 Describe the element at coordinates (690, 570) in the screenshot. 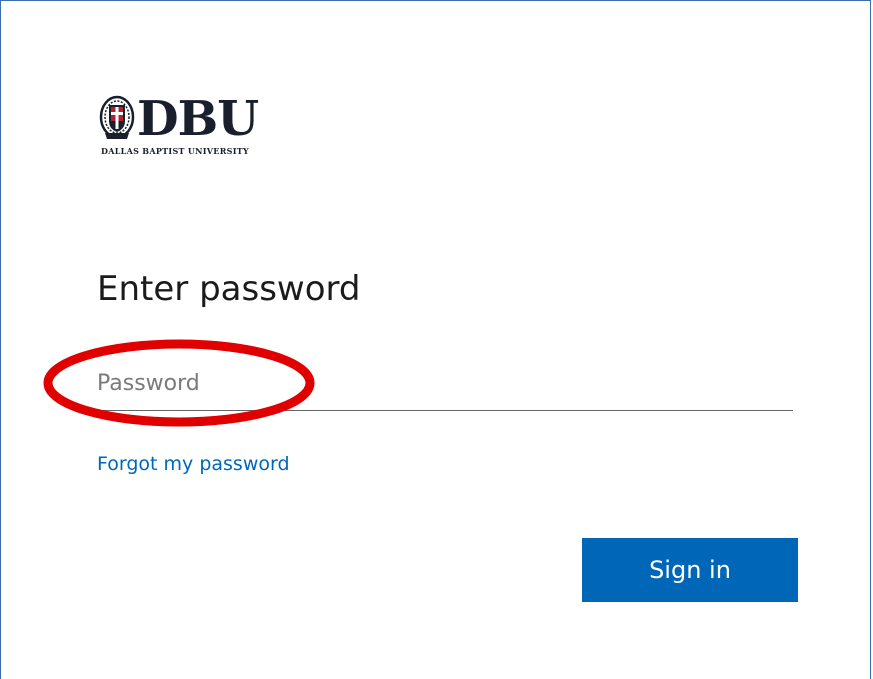

I see `sign-in-button: Sign in` at that location.